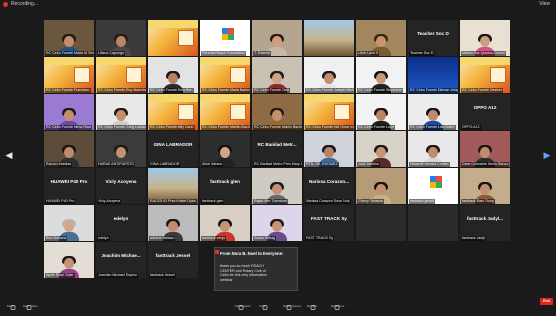  I want to click on participant-tile: adeline Ballazo, so click(173, 223).